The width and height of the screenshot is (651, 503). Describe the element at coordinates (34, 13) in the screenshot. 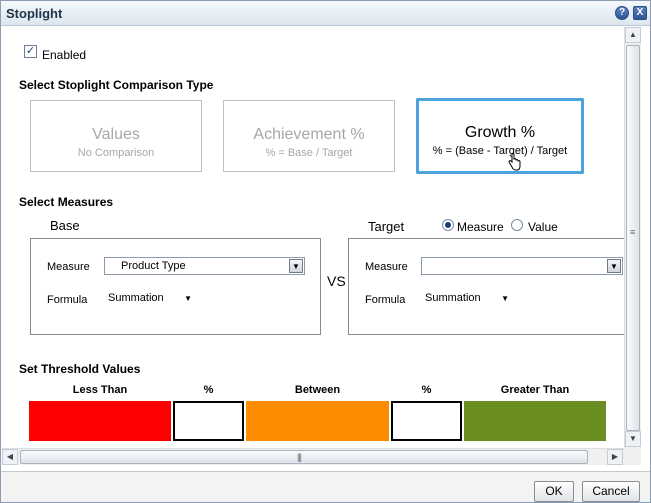

I see `dialog-title: Stoplight` at that location.